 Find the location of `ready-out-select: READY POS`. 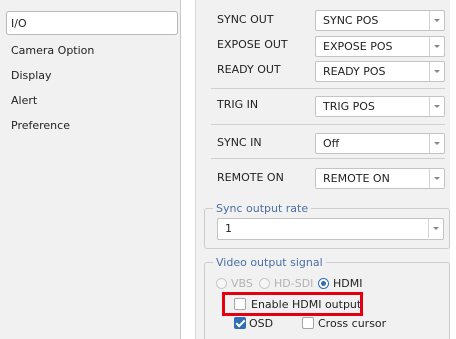

ready-out-select: READY POS is located at coordinates (380, 71).